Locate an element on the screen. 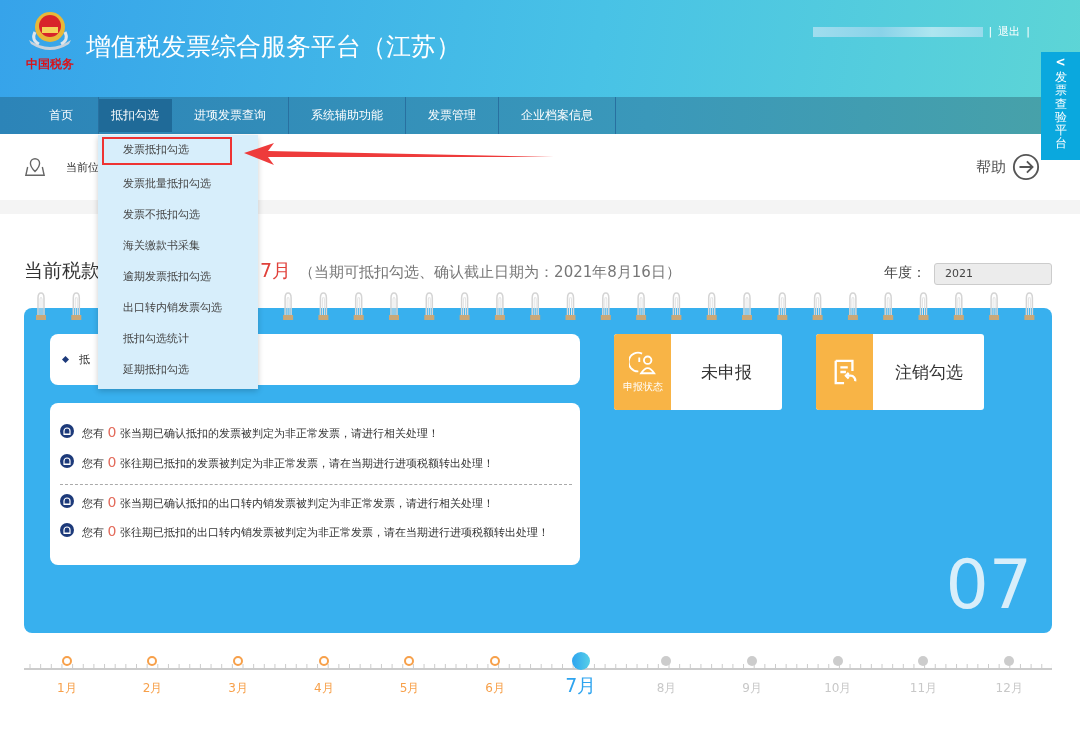 This screenshot has width=1080, height=733. month-label: 5月 is located at coordinates (409, 688).